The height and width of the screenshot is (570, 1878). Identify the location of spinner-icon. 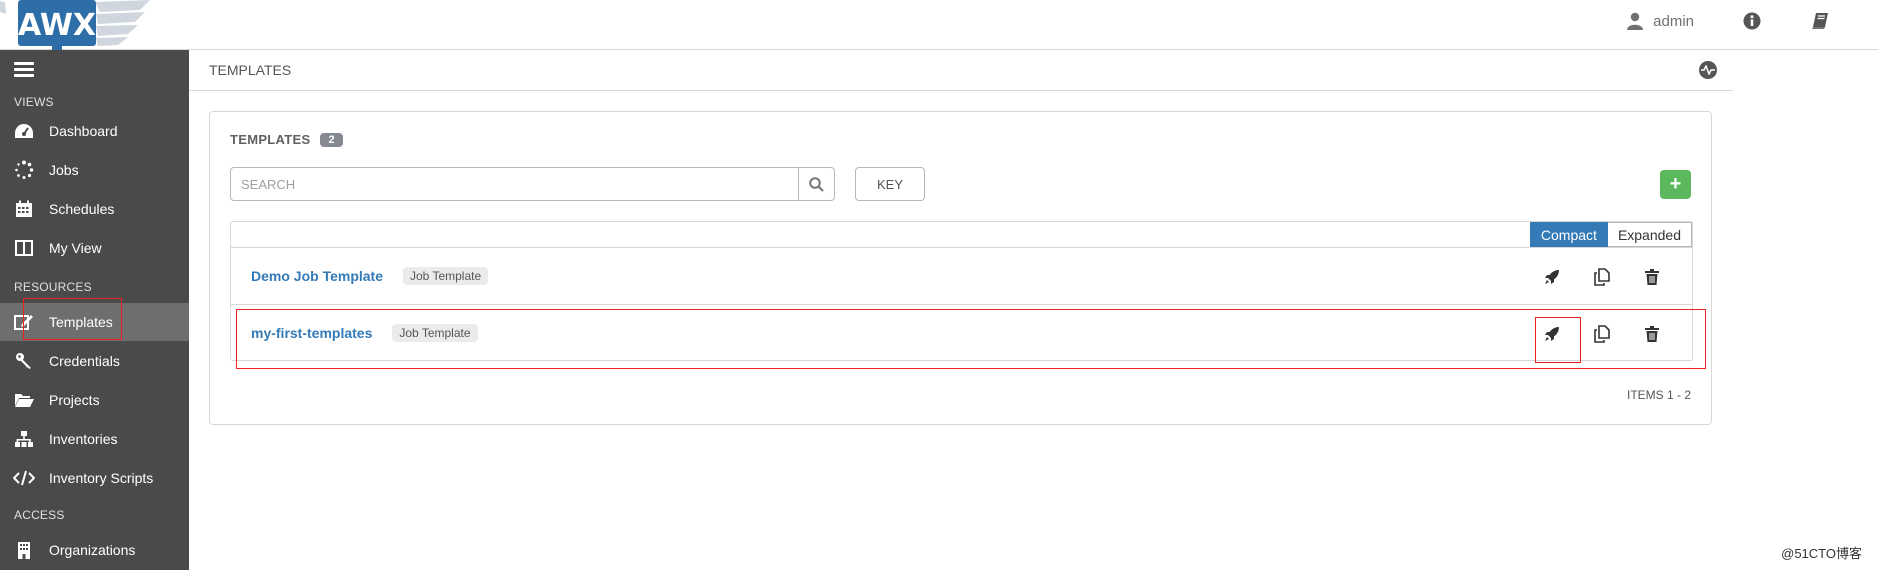
(24, 170).